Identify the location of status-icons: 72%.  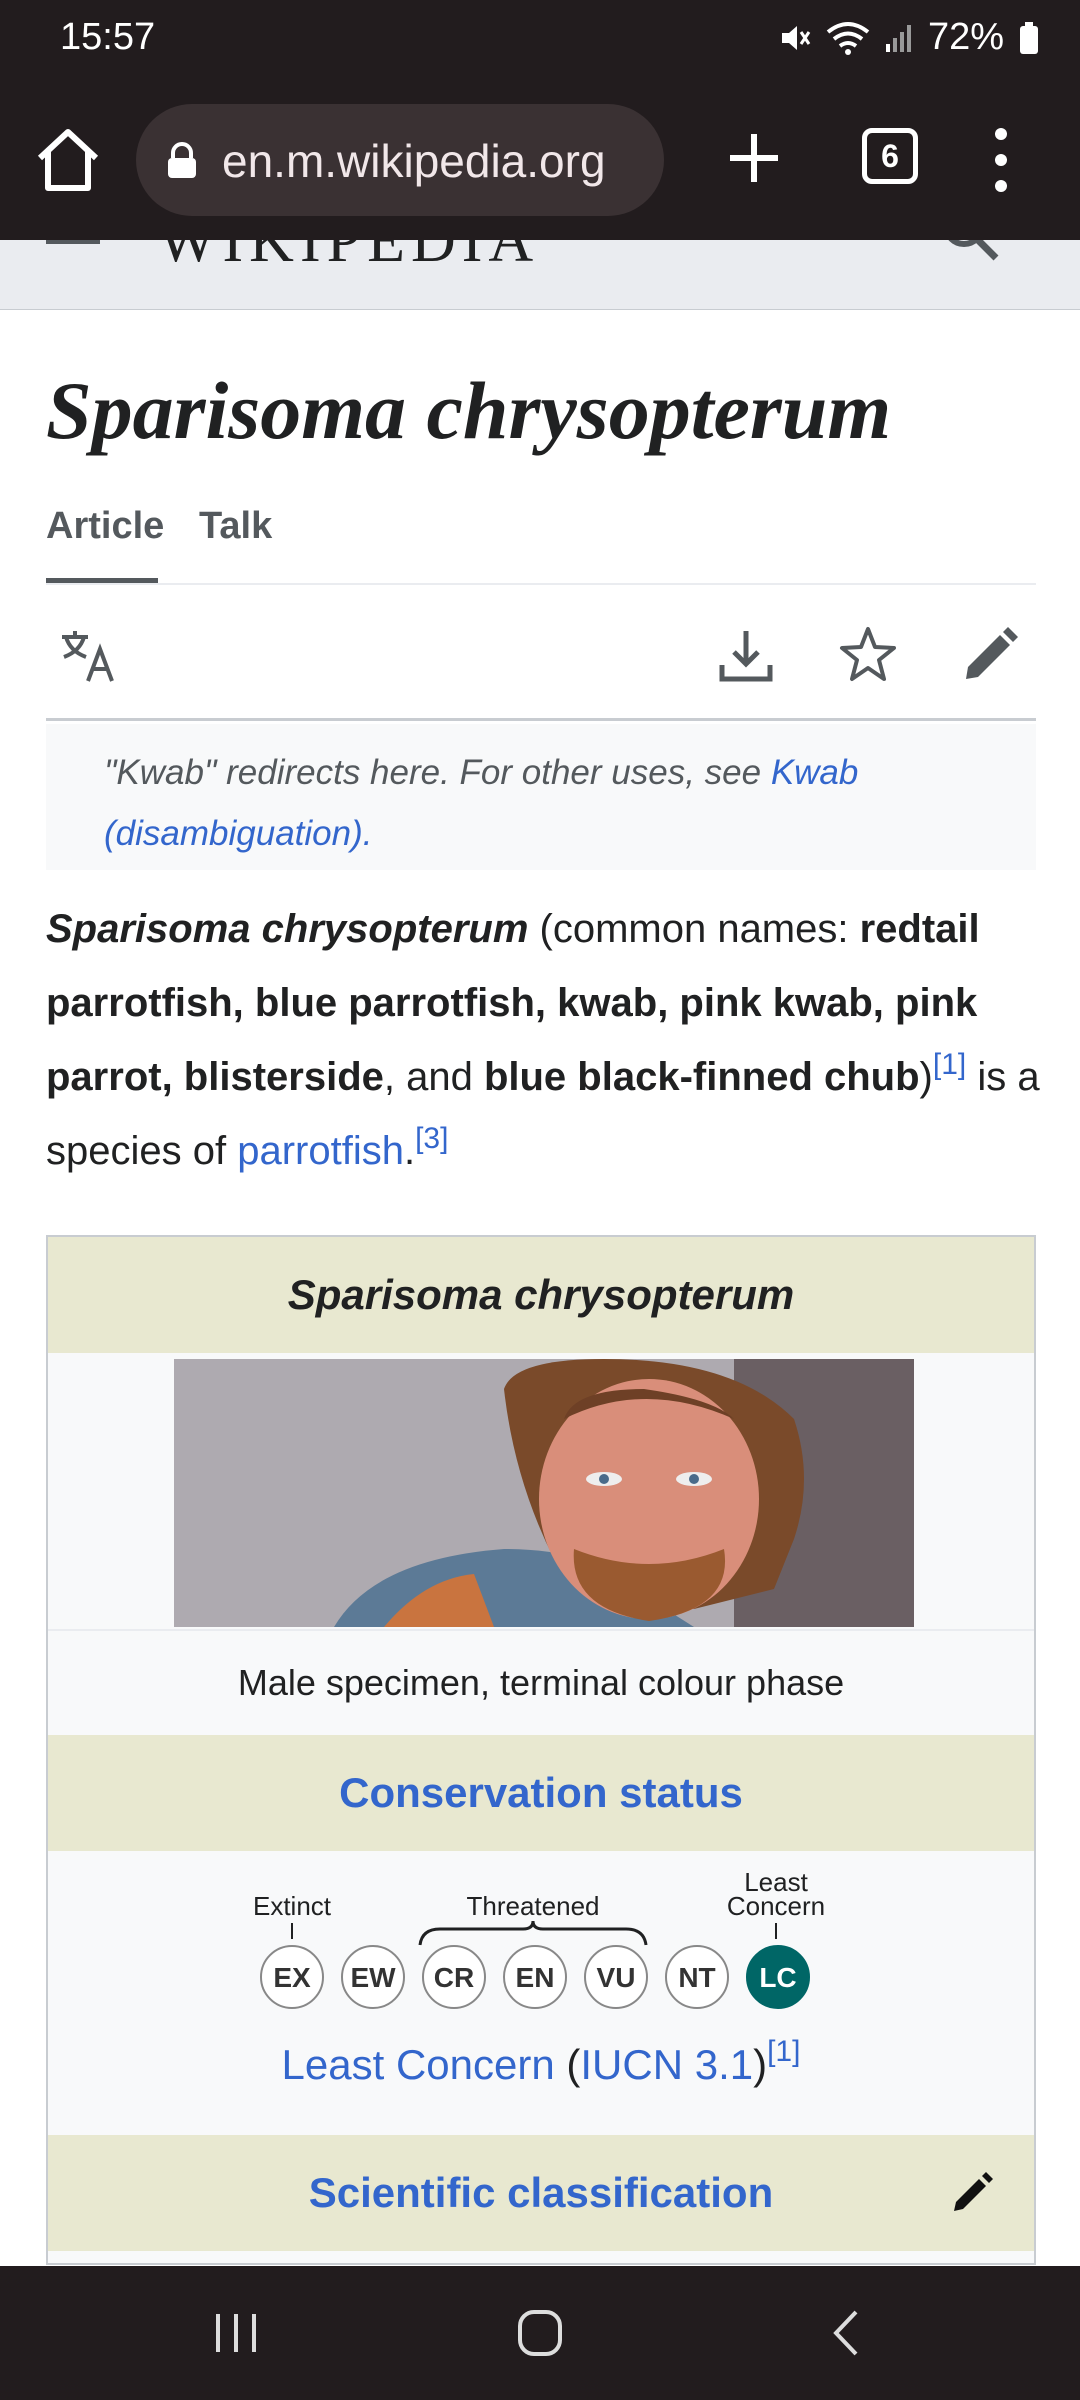
(909, 37).